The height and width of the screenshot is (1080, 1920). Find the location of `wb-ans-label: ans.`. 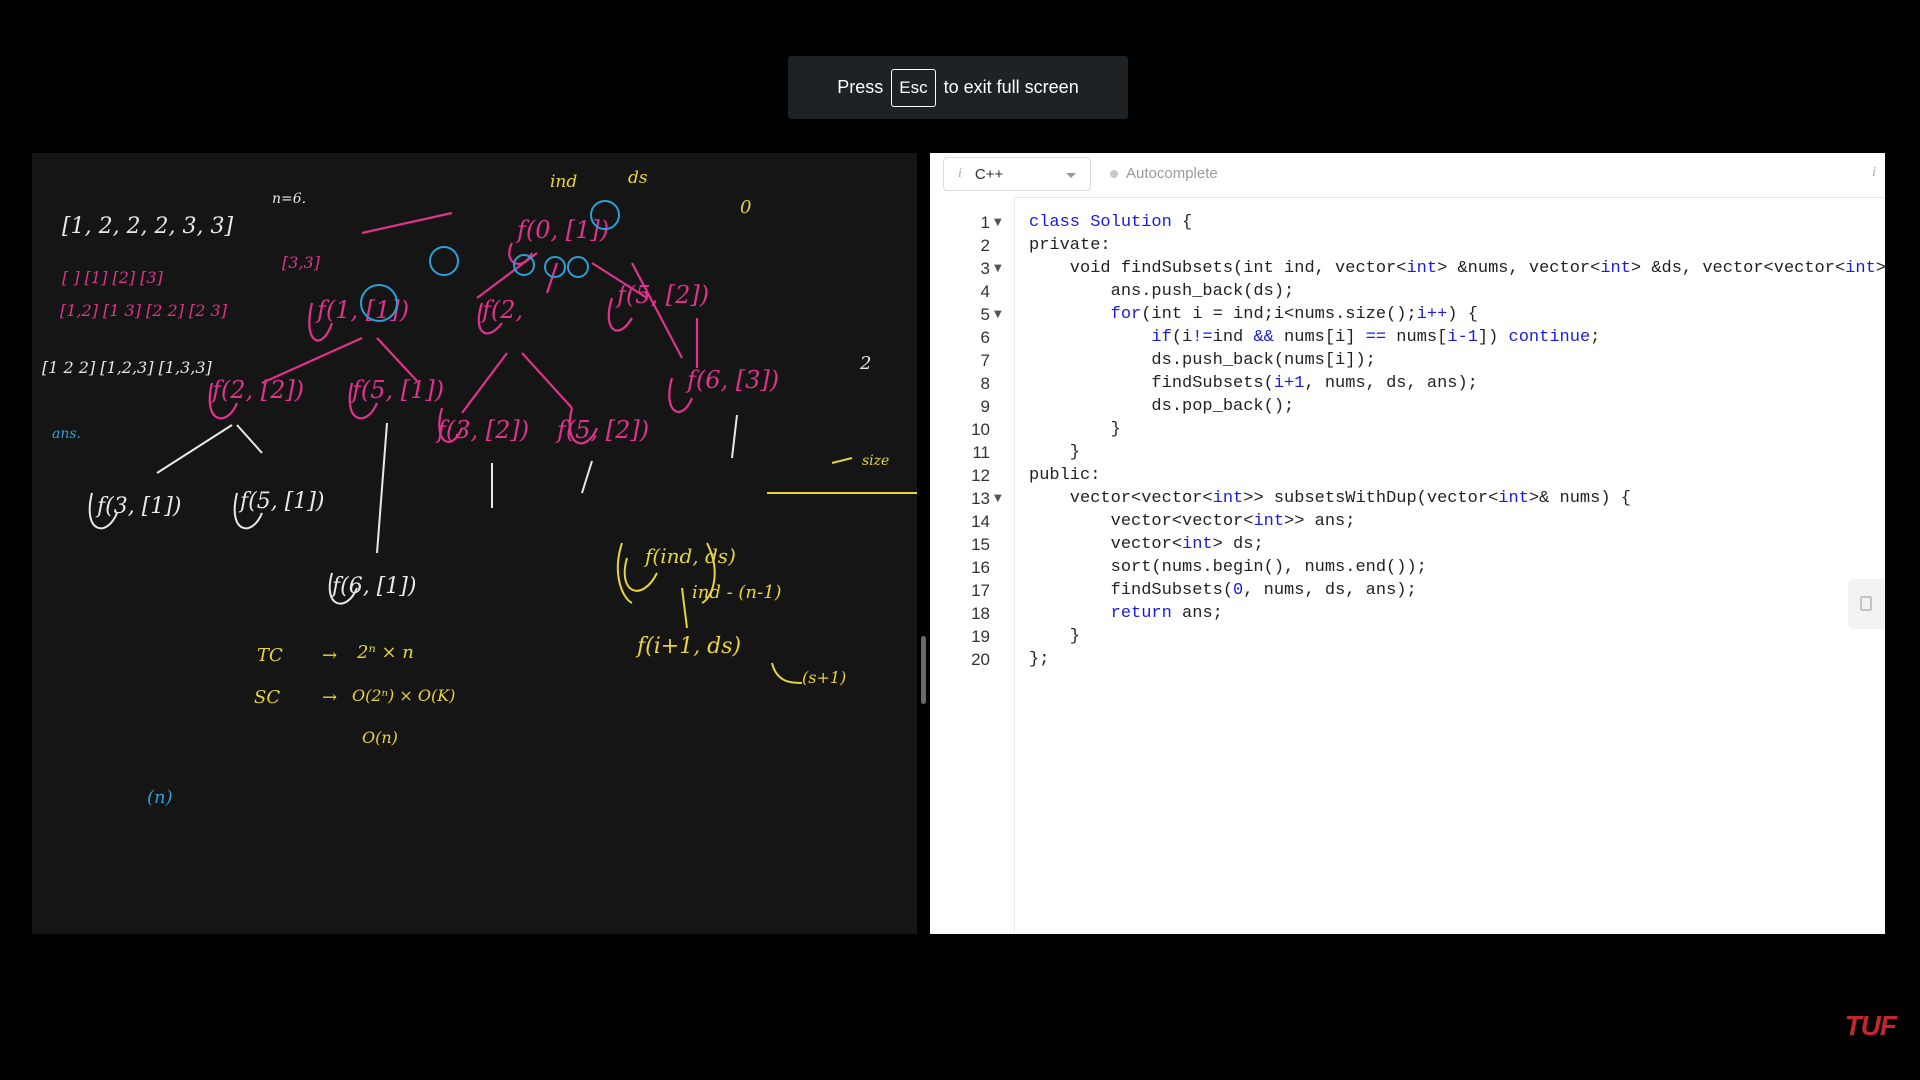

wb-ans-label: ans. is located at coordinates (66, 434).